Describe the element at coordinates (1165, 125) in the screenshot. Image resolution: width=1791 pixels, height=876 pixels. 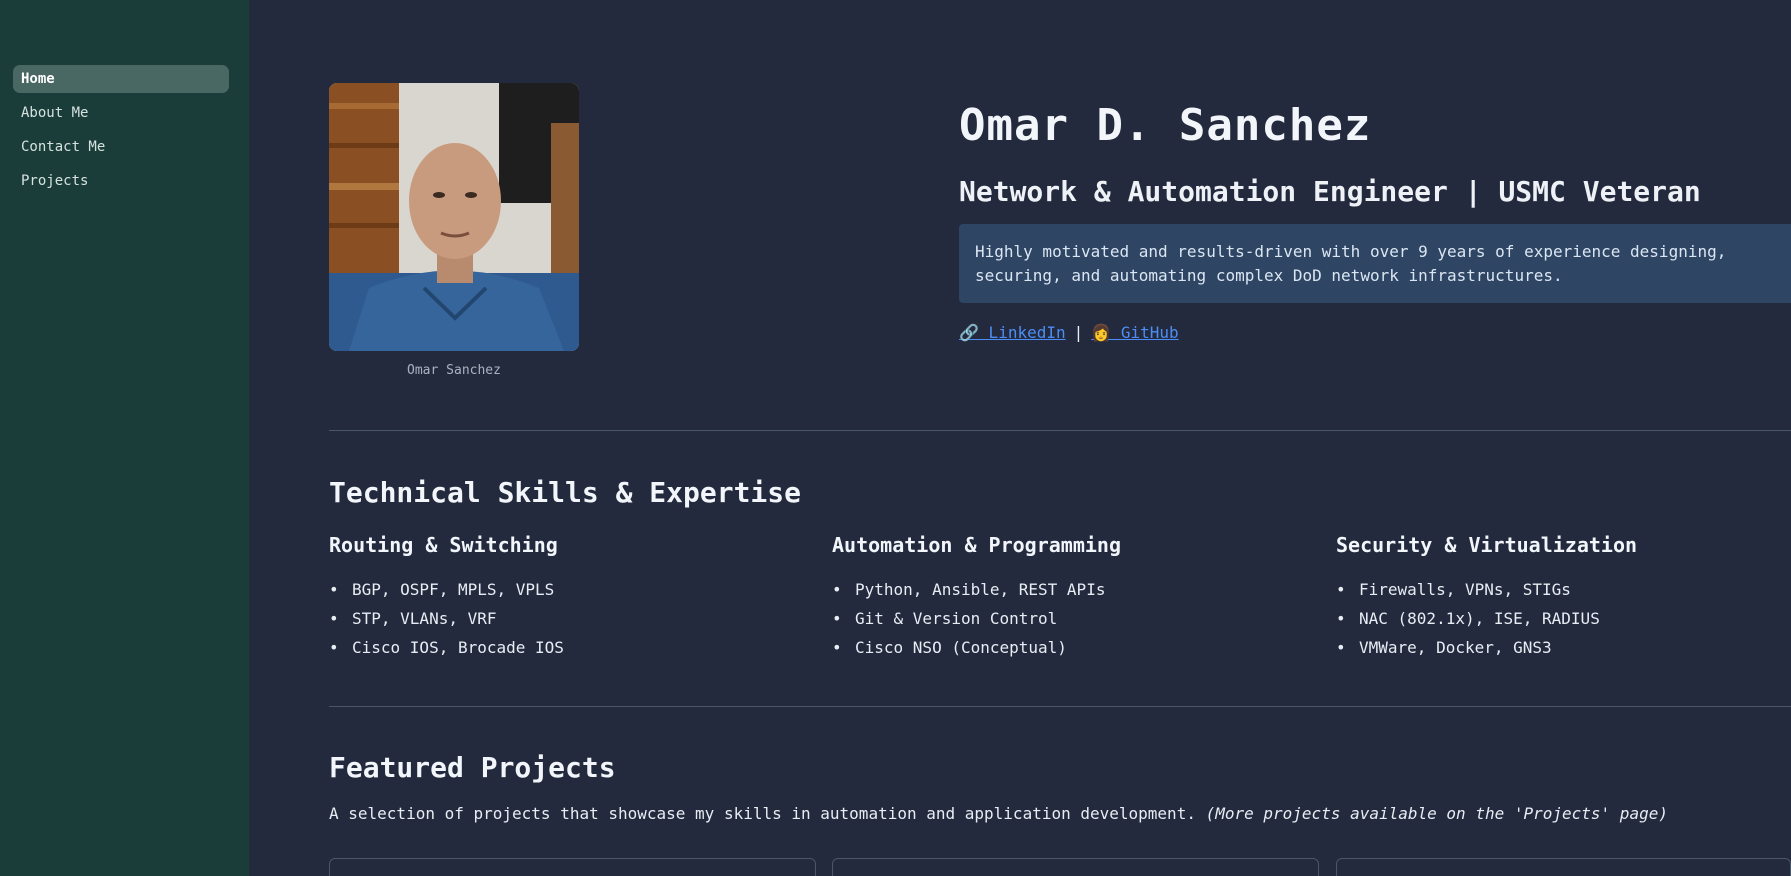
I see `page-title: Omar D. Sanchez` at that location.